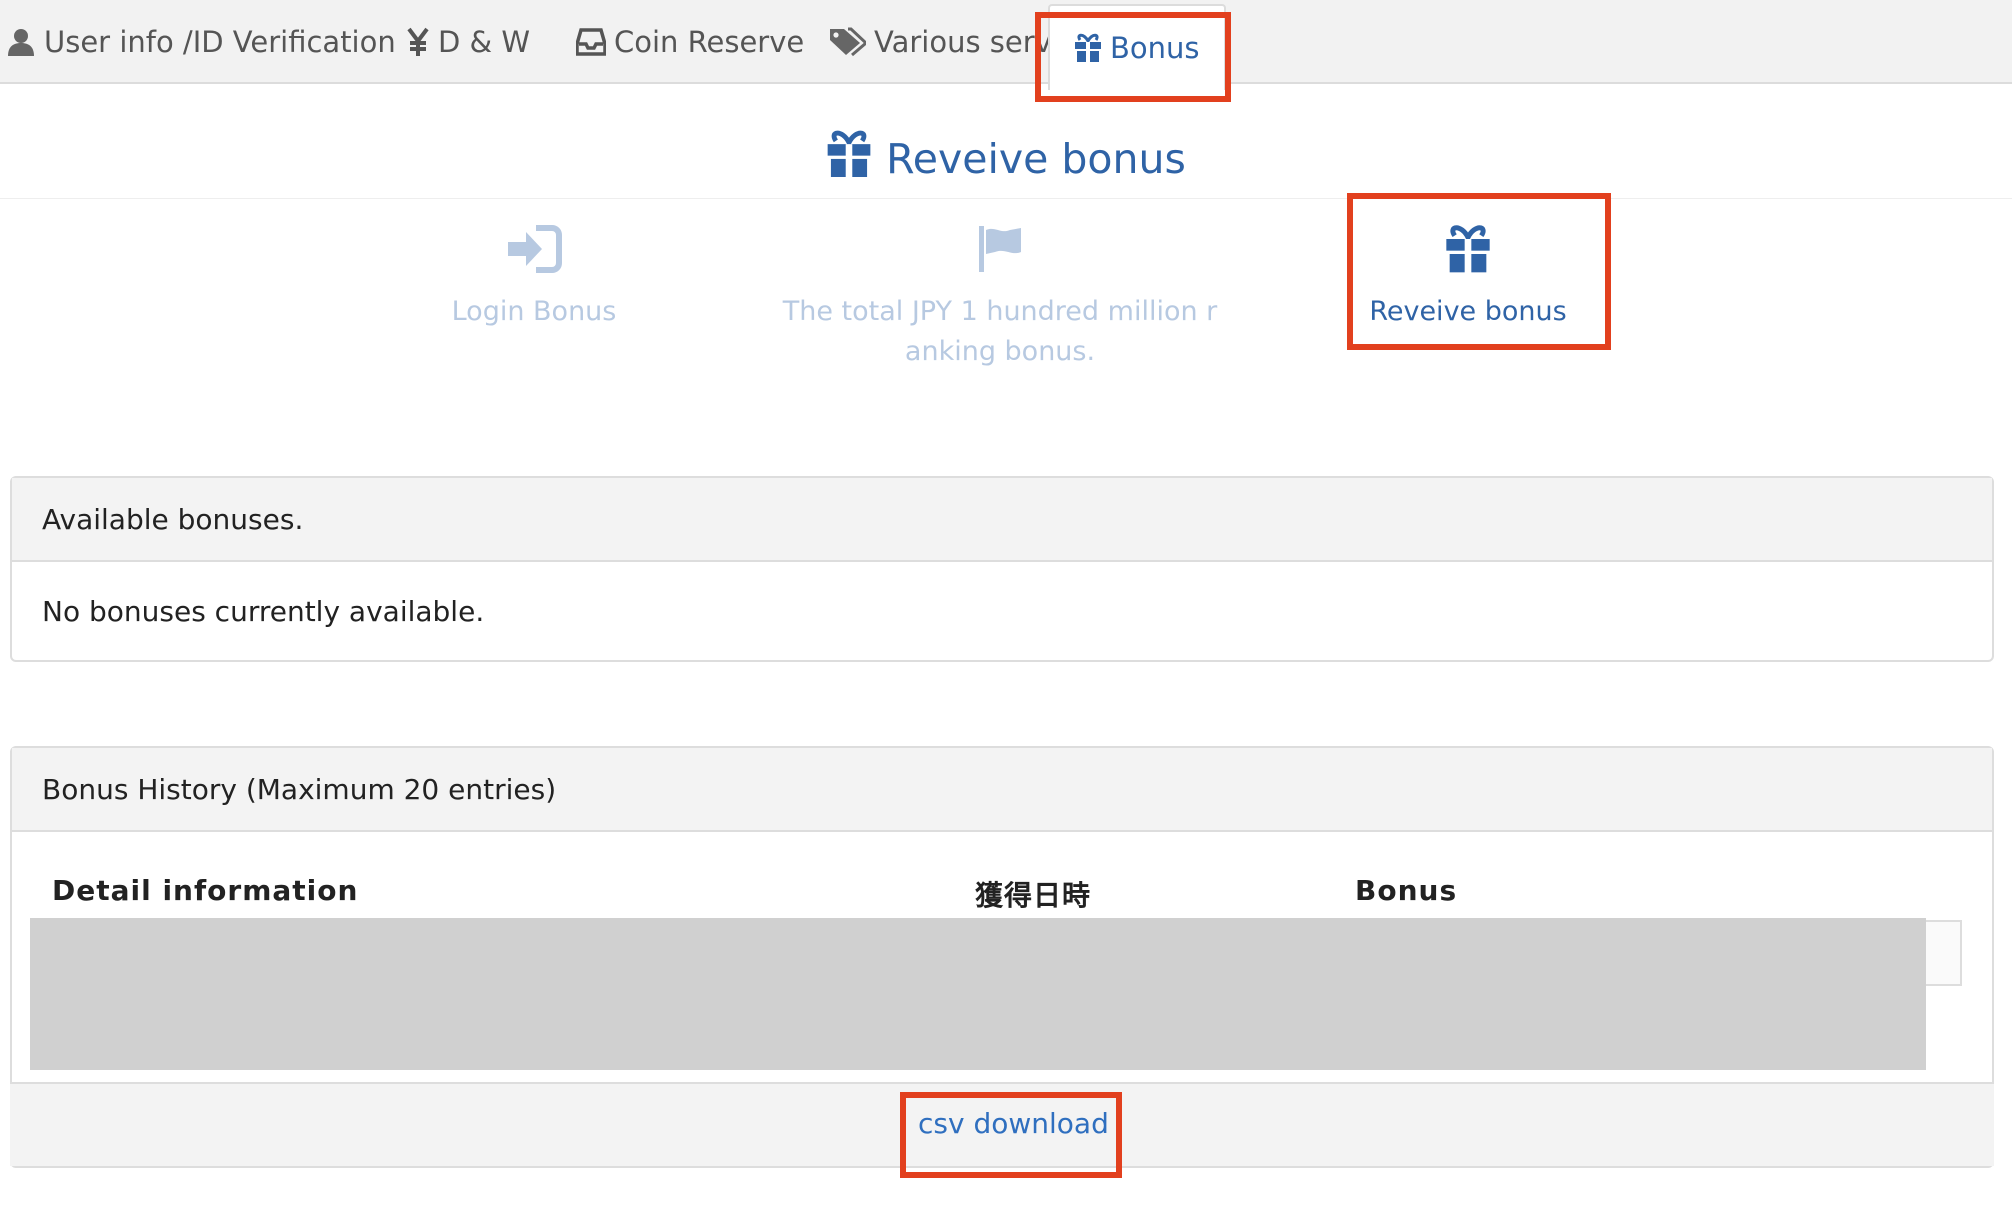 The width and height of the screenshot is (2012, 1216). I want to click on user-icon, so click(25, 42).